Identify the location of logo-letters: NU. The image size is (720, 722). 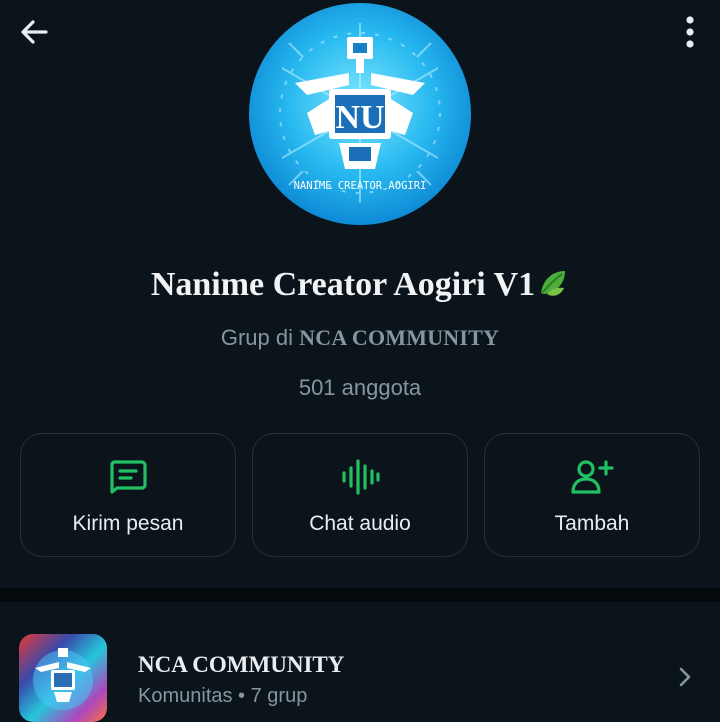
(359, 117).